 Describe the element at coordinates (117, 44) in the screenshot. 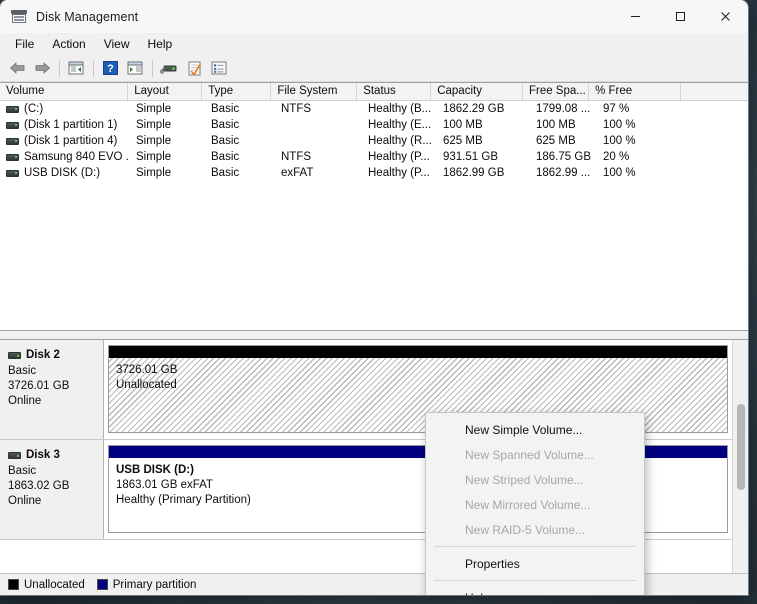

I see `menu-view: View` at that location.